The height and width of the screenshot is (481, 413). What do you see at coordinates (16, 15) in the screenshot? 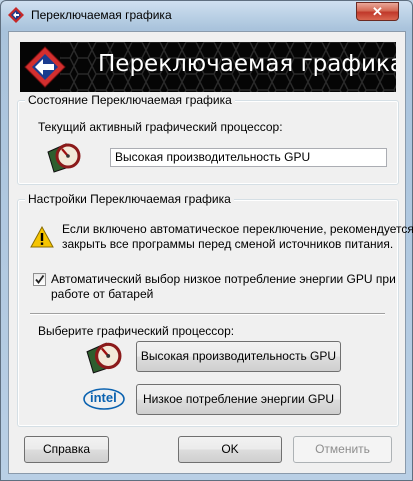
I see `app-icon` at bounding box center [16, 15].